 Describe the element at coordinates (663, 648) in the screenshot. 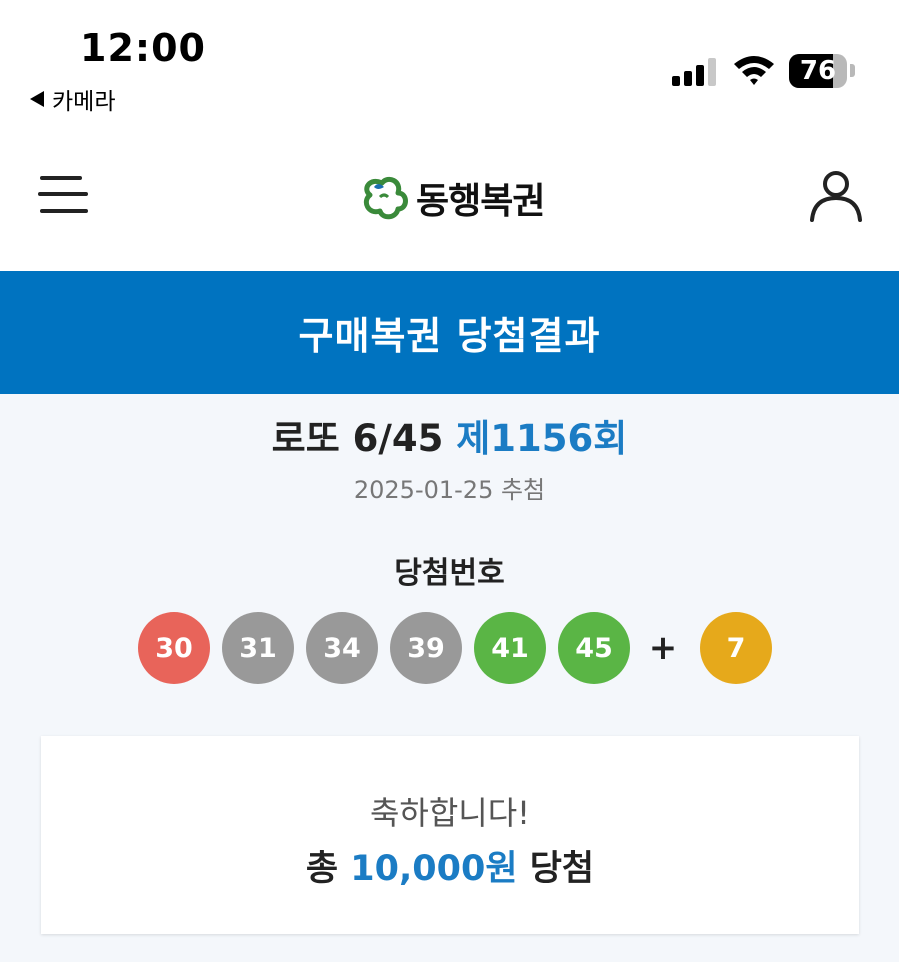

I see `bonus-plus-sign: +` at that location.